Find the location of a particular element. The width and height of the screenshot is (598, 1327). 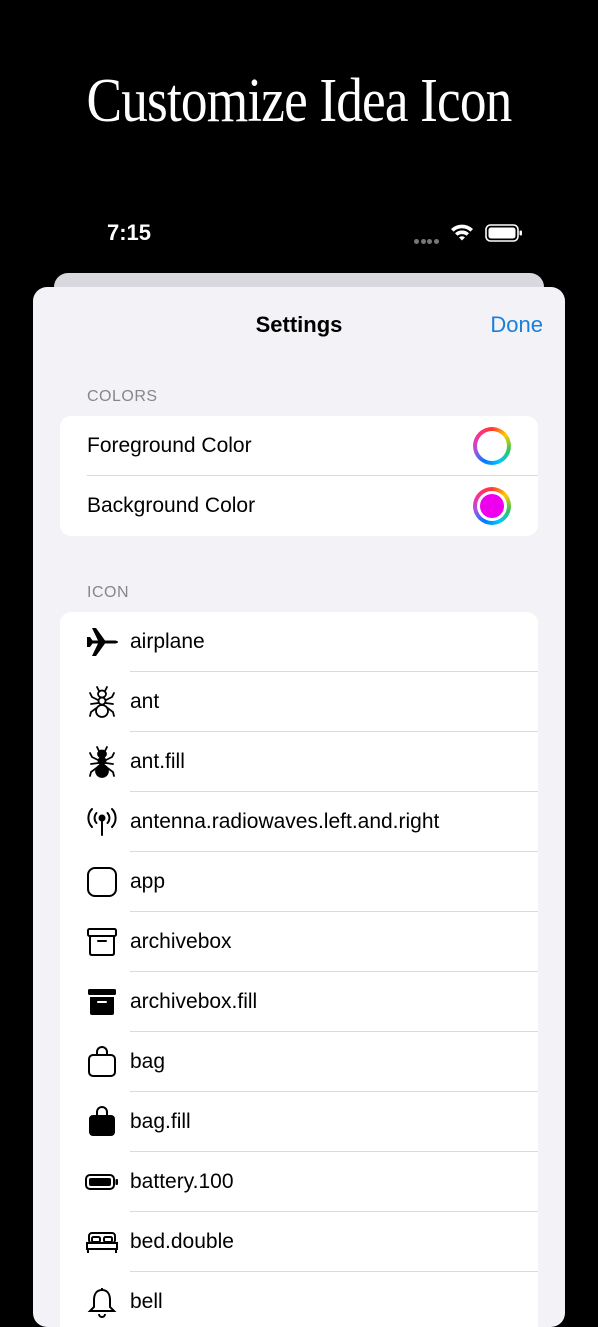

foreground-color-picker is located at coordinates (492, 446).